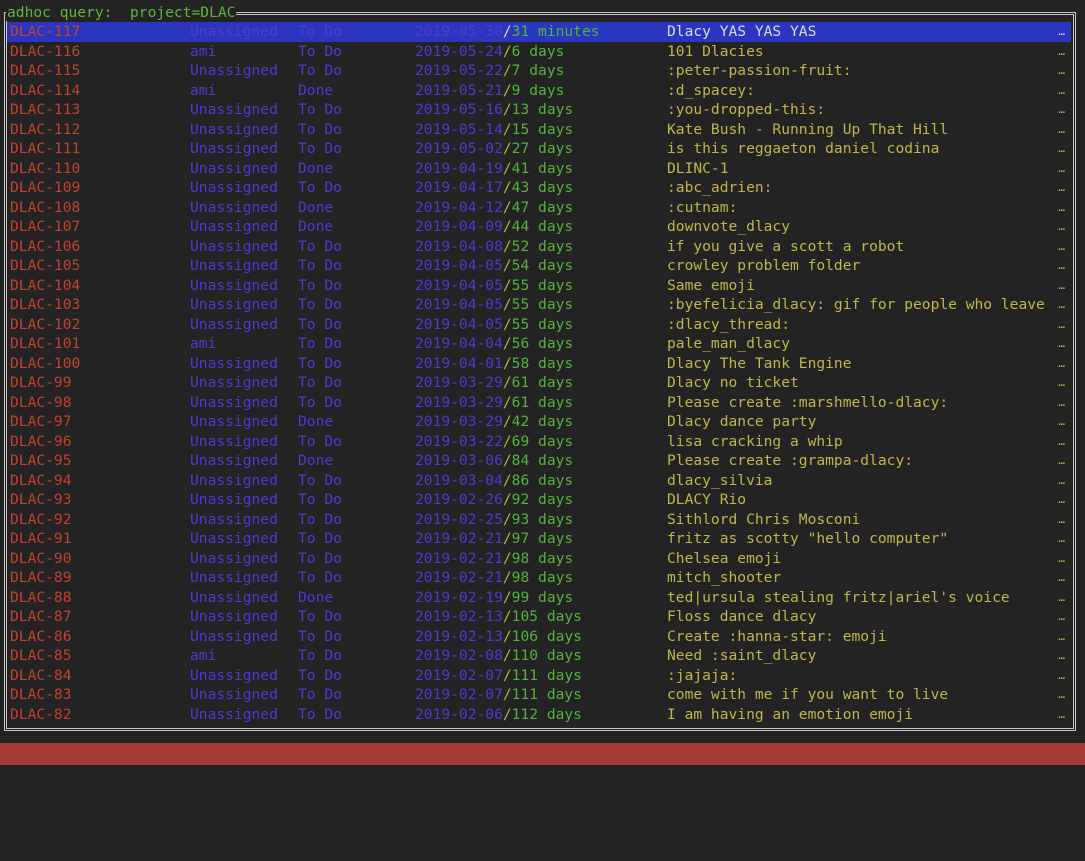 The image size is (1085, 861). I want to click on issue-key: DLAC-108, so click(45, 208).